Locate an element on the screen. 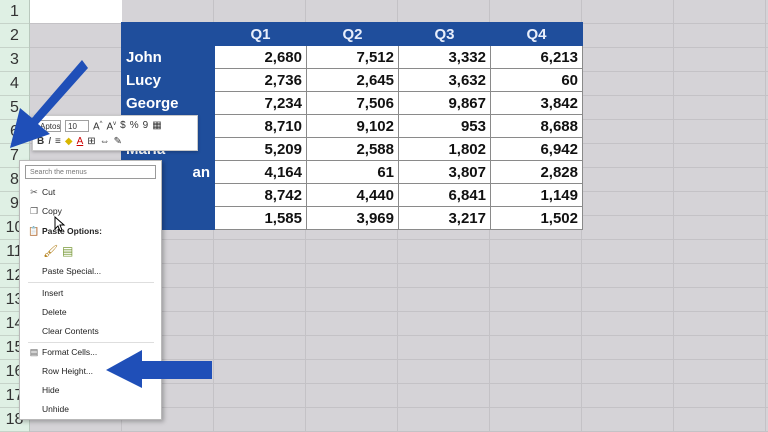  menu-item-label: Cut is located at coordinates (49, 192).